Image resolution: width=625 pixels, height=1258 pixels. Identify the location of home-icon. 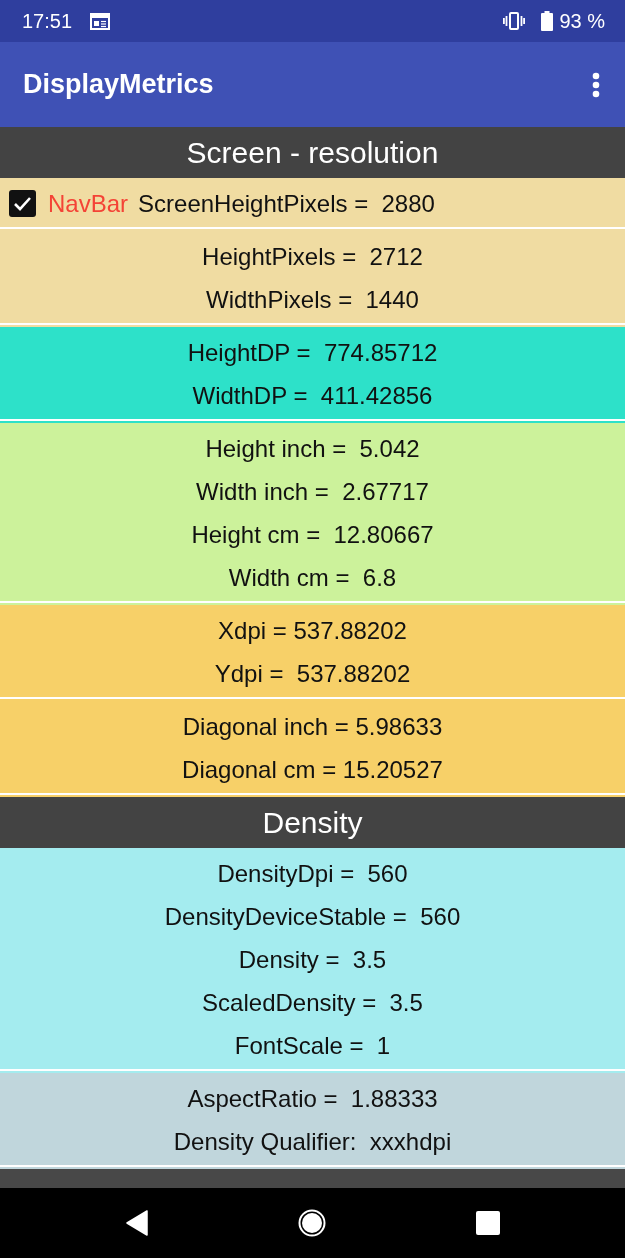
(311, 1223).